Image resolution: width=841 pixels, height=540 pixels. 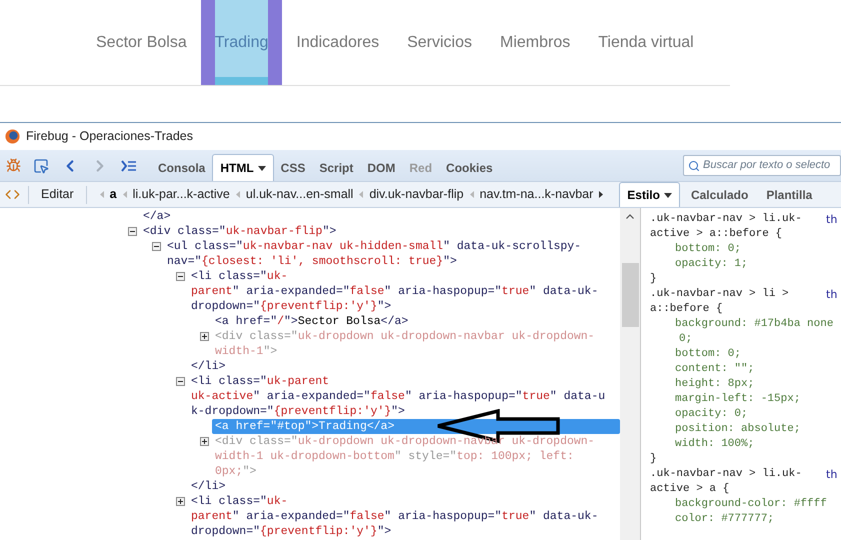 What do you see at coordinates (694, 166) in the screenshot?
I see `search-icon` at bounding box center [694, 166].